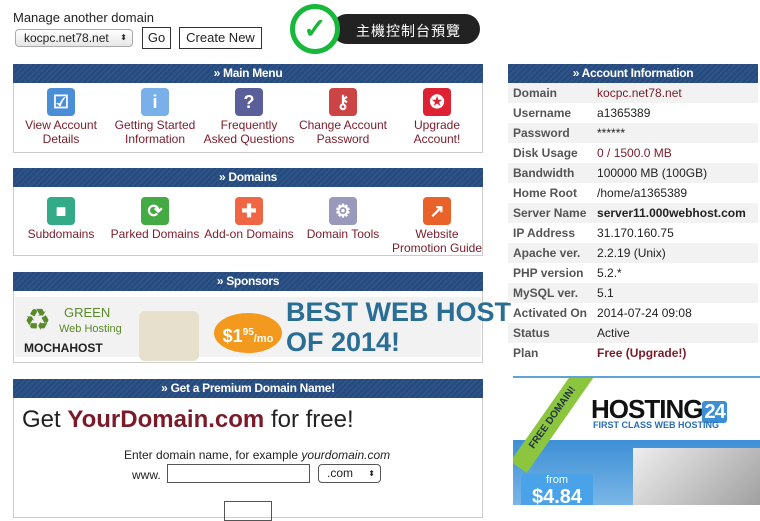 Image resolution: width=760 pixels, height=521 pixels. Describe the element at coordinates (155, 139) in the screenshot. I see `item-label-2: Information` at that location.